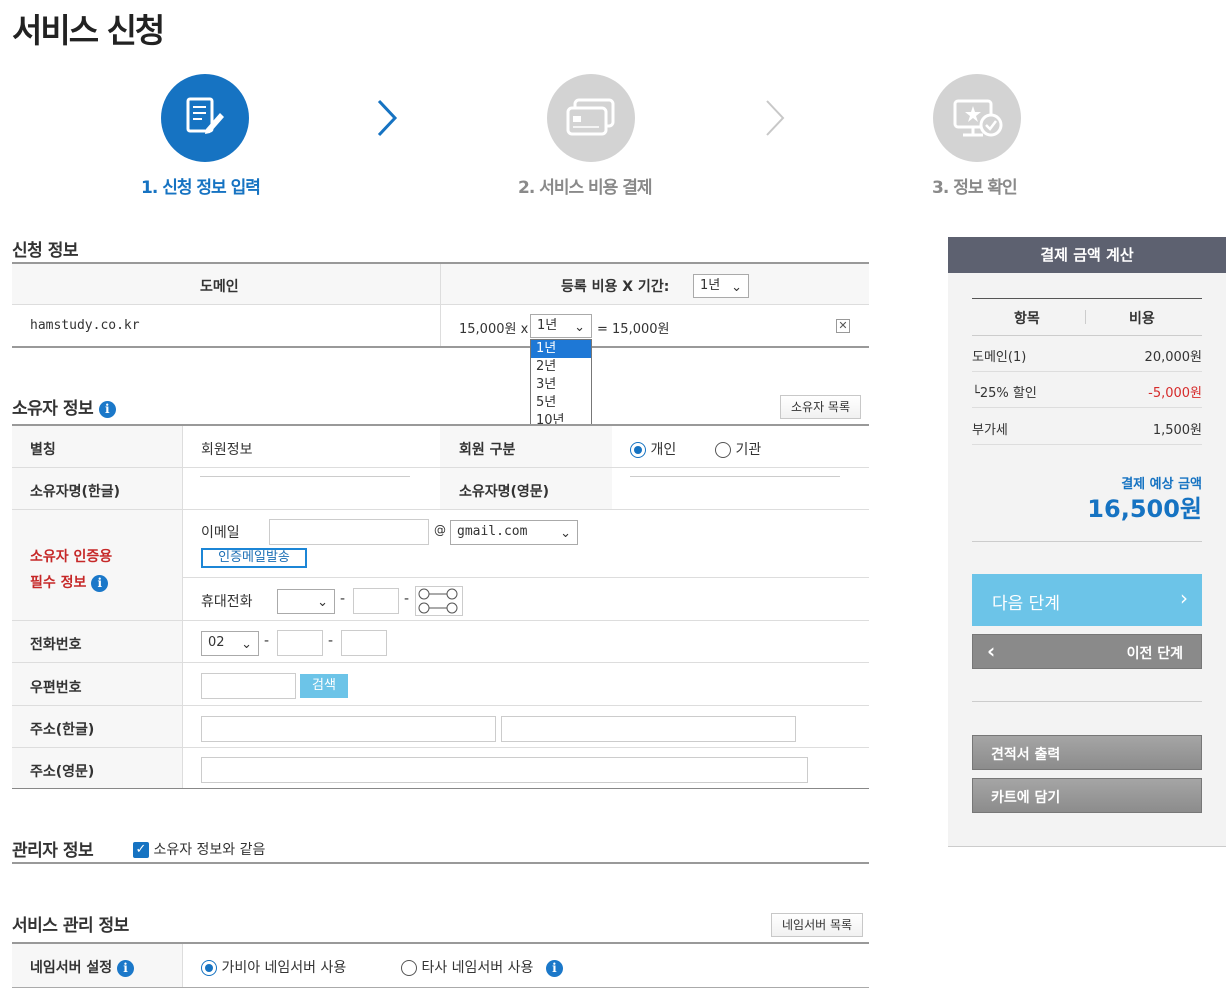 The image size is (1230, 993). I want to click on edit-document-icon, so click(205, 118).